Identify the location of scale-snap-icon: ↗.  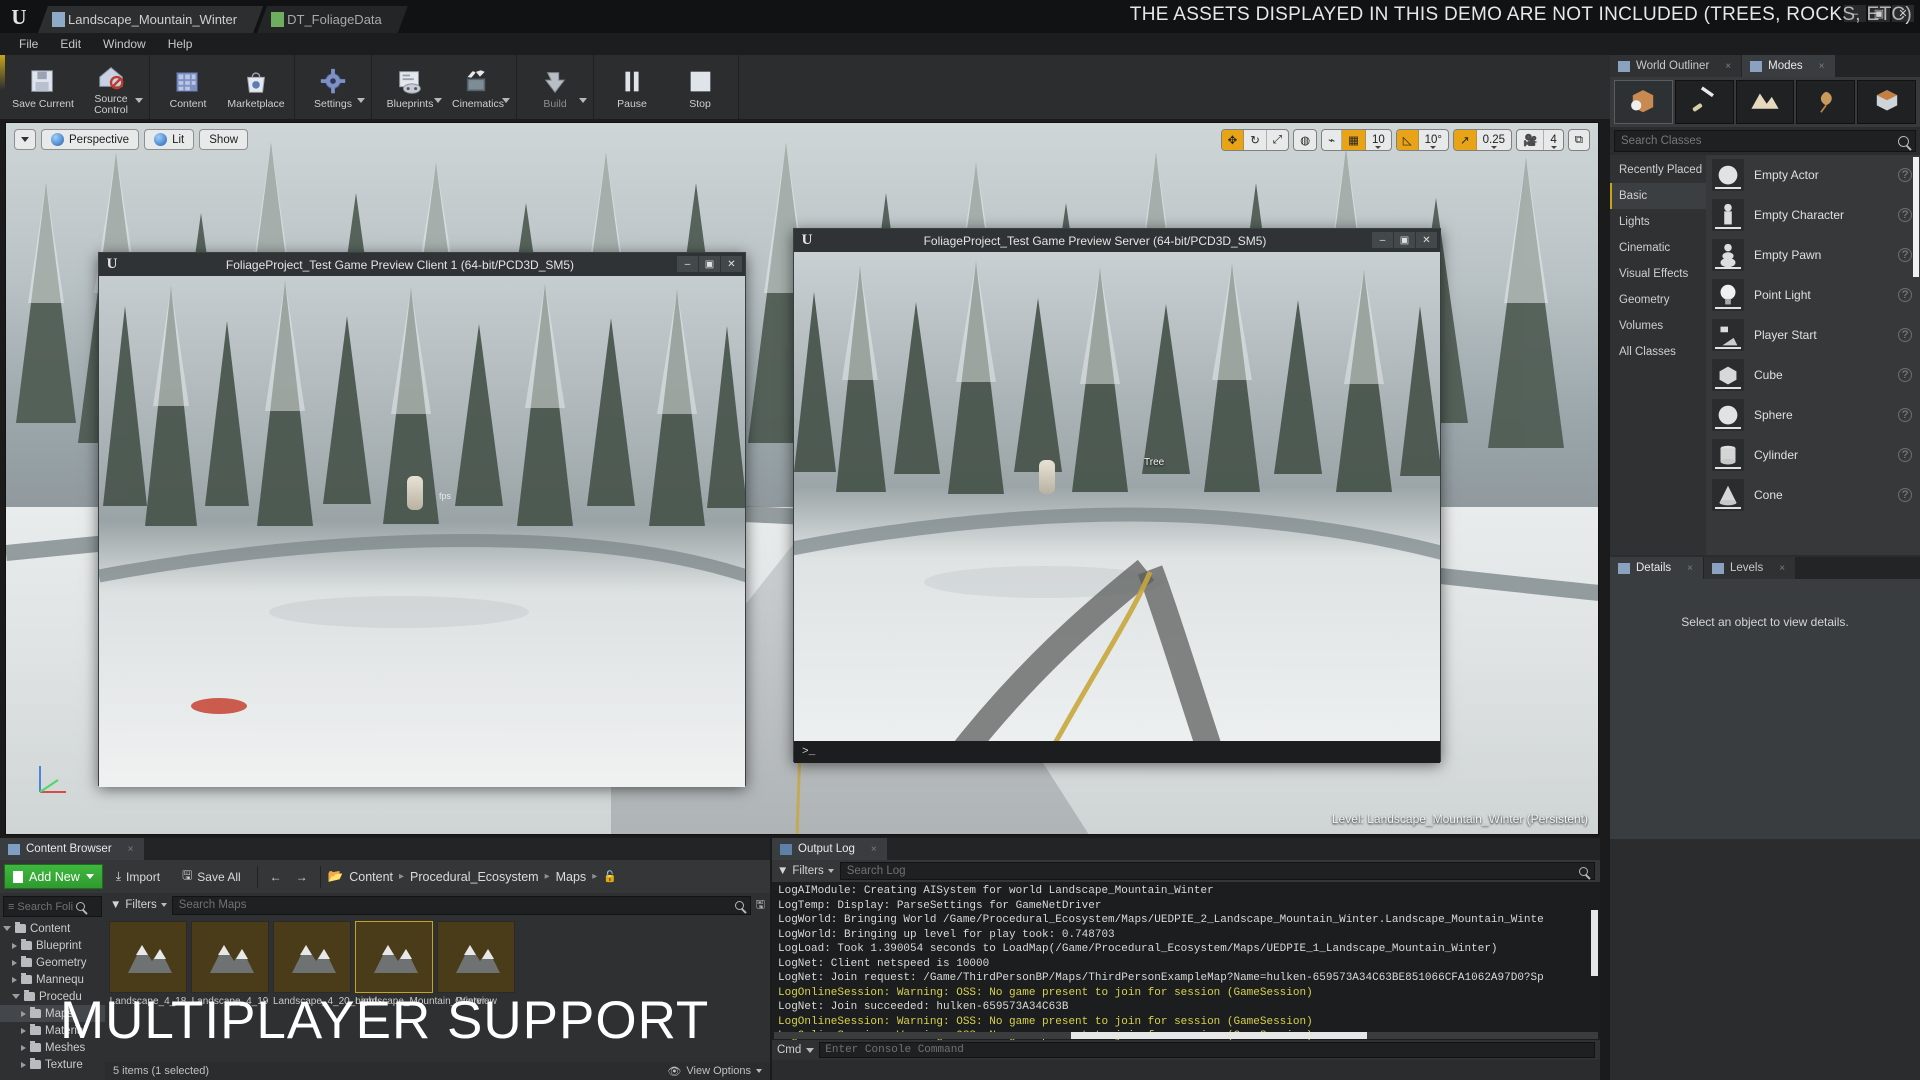
(1465, 140).